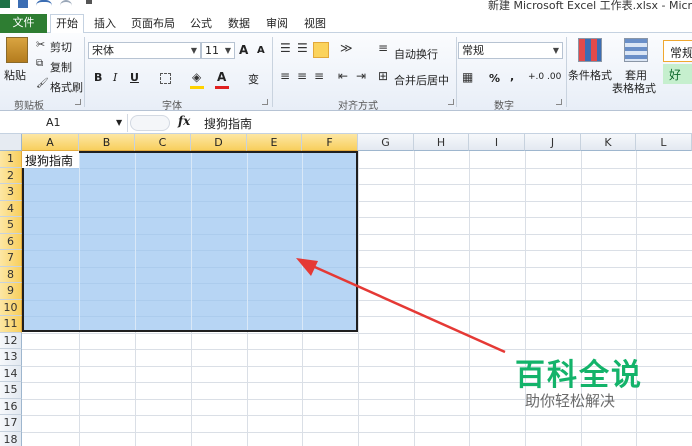 The height and width of the screenshot is (446, 692). I want to click on fx-icon: fx, so click(184, 121).